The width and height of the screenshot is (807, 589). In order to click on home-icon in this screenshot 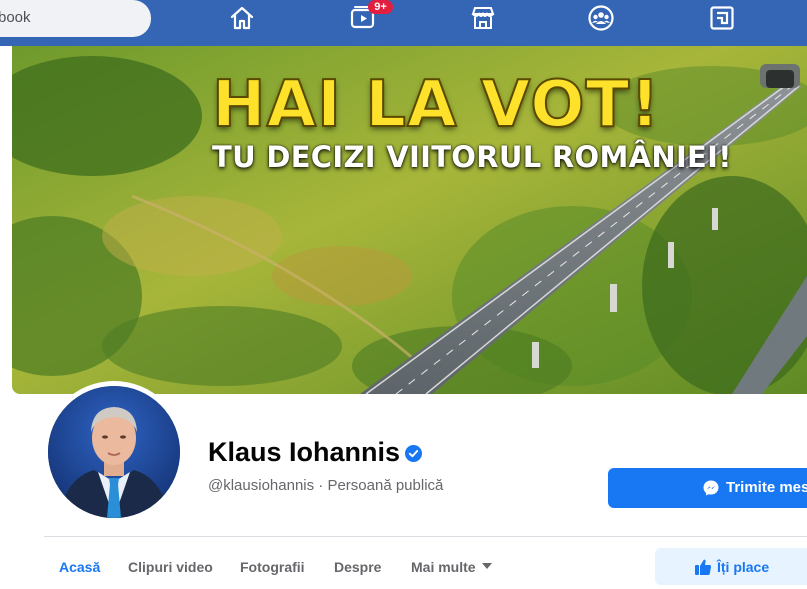, I will do `click(242, 18)`.